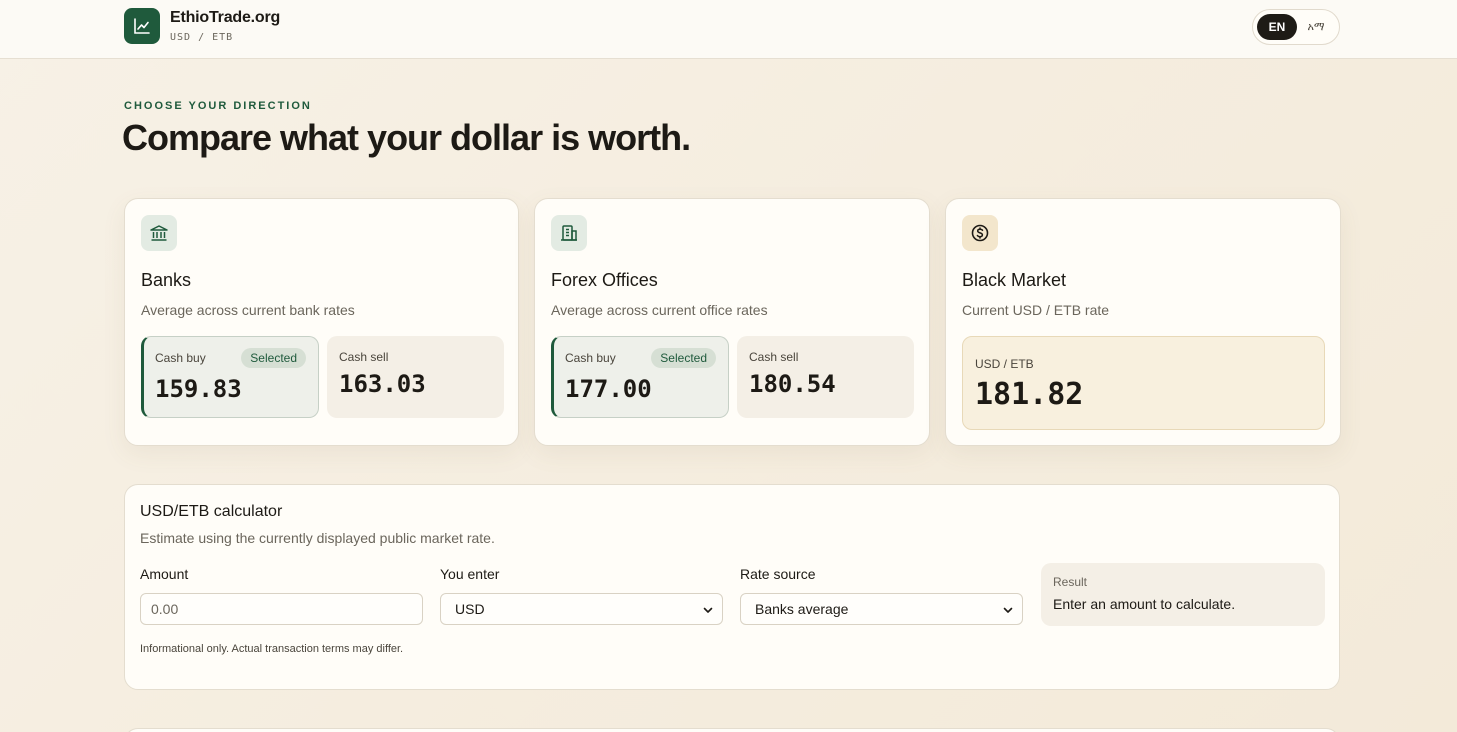 The image size is (1457, 732). Describe the element at coordinates (1014, 280) in the screenshot. I see `card-title: Black Market` at that location.